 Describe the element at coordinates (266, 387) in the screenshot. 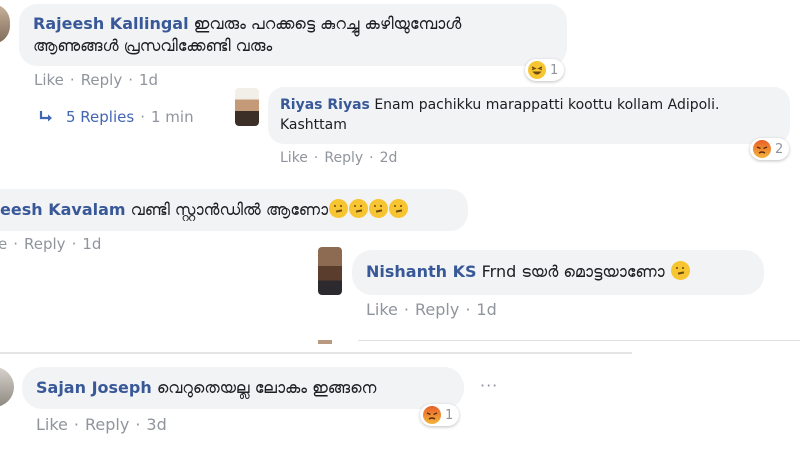

I see `comment-text: വെറുതെയല്ല ലോകം ഇങ്ങനെ` at that location.